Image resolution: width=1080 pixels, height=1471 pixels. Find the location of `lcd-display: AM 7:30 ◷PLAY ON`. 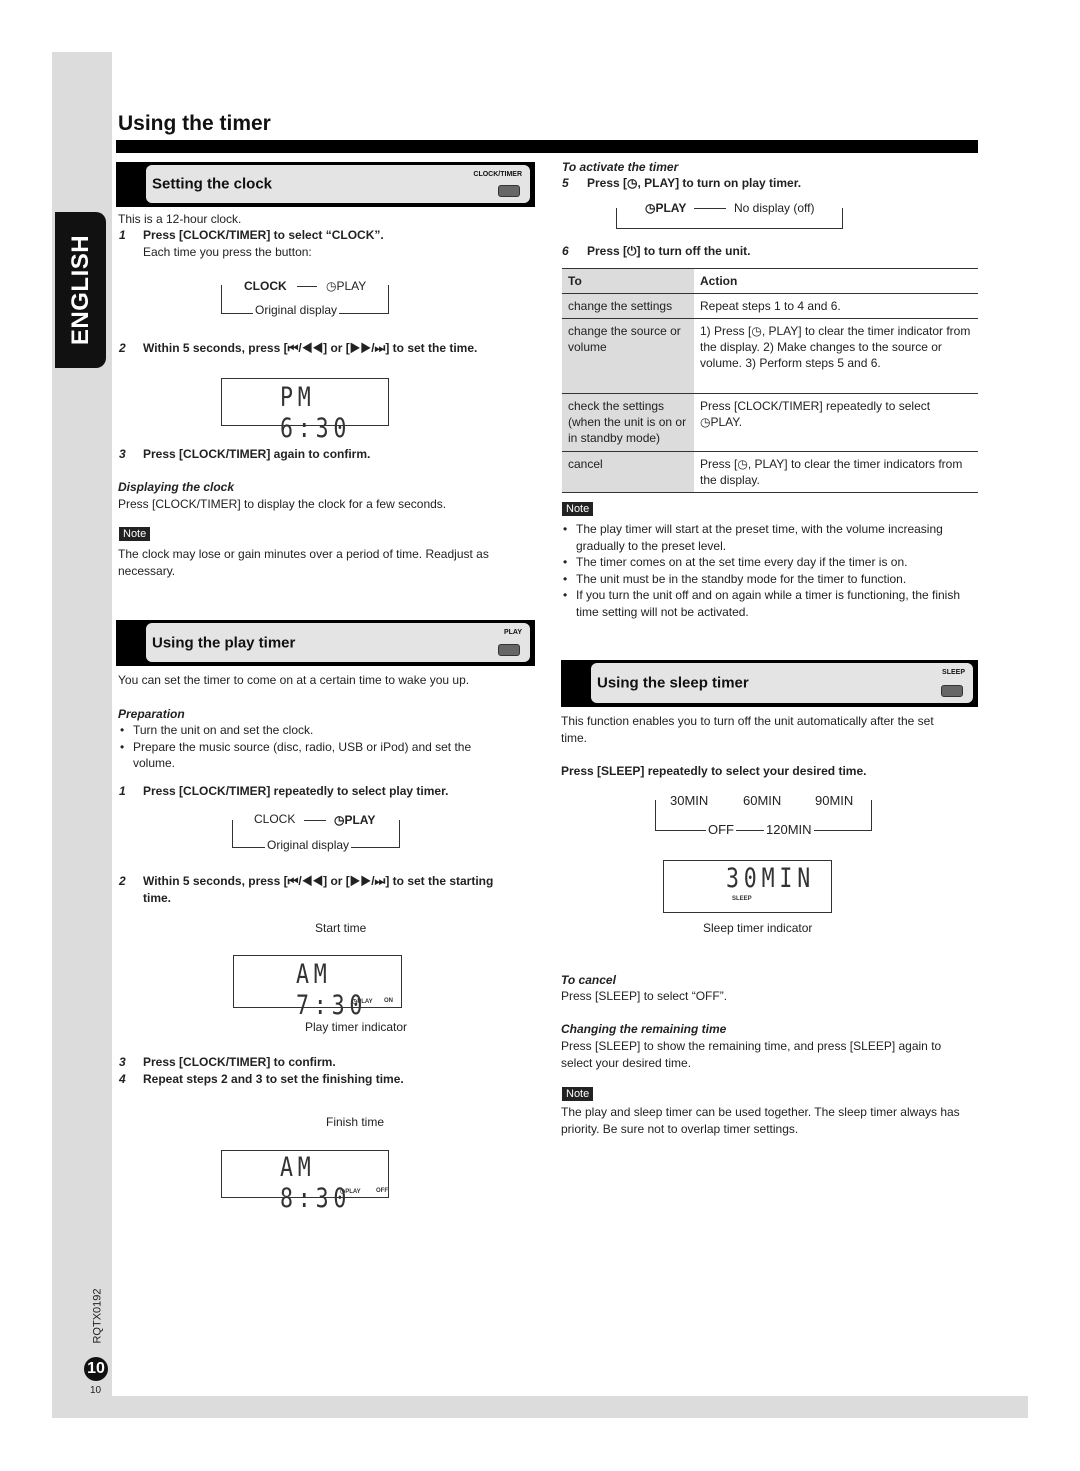

lcd-display: AM 7:30 ◷PLAY ON is located at coordinates (317, 988).